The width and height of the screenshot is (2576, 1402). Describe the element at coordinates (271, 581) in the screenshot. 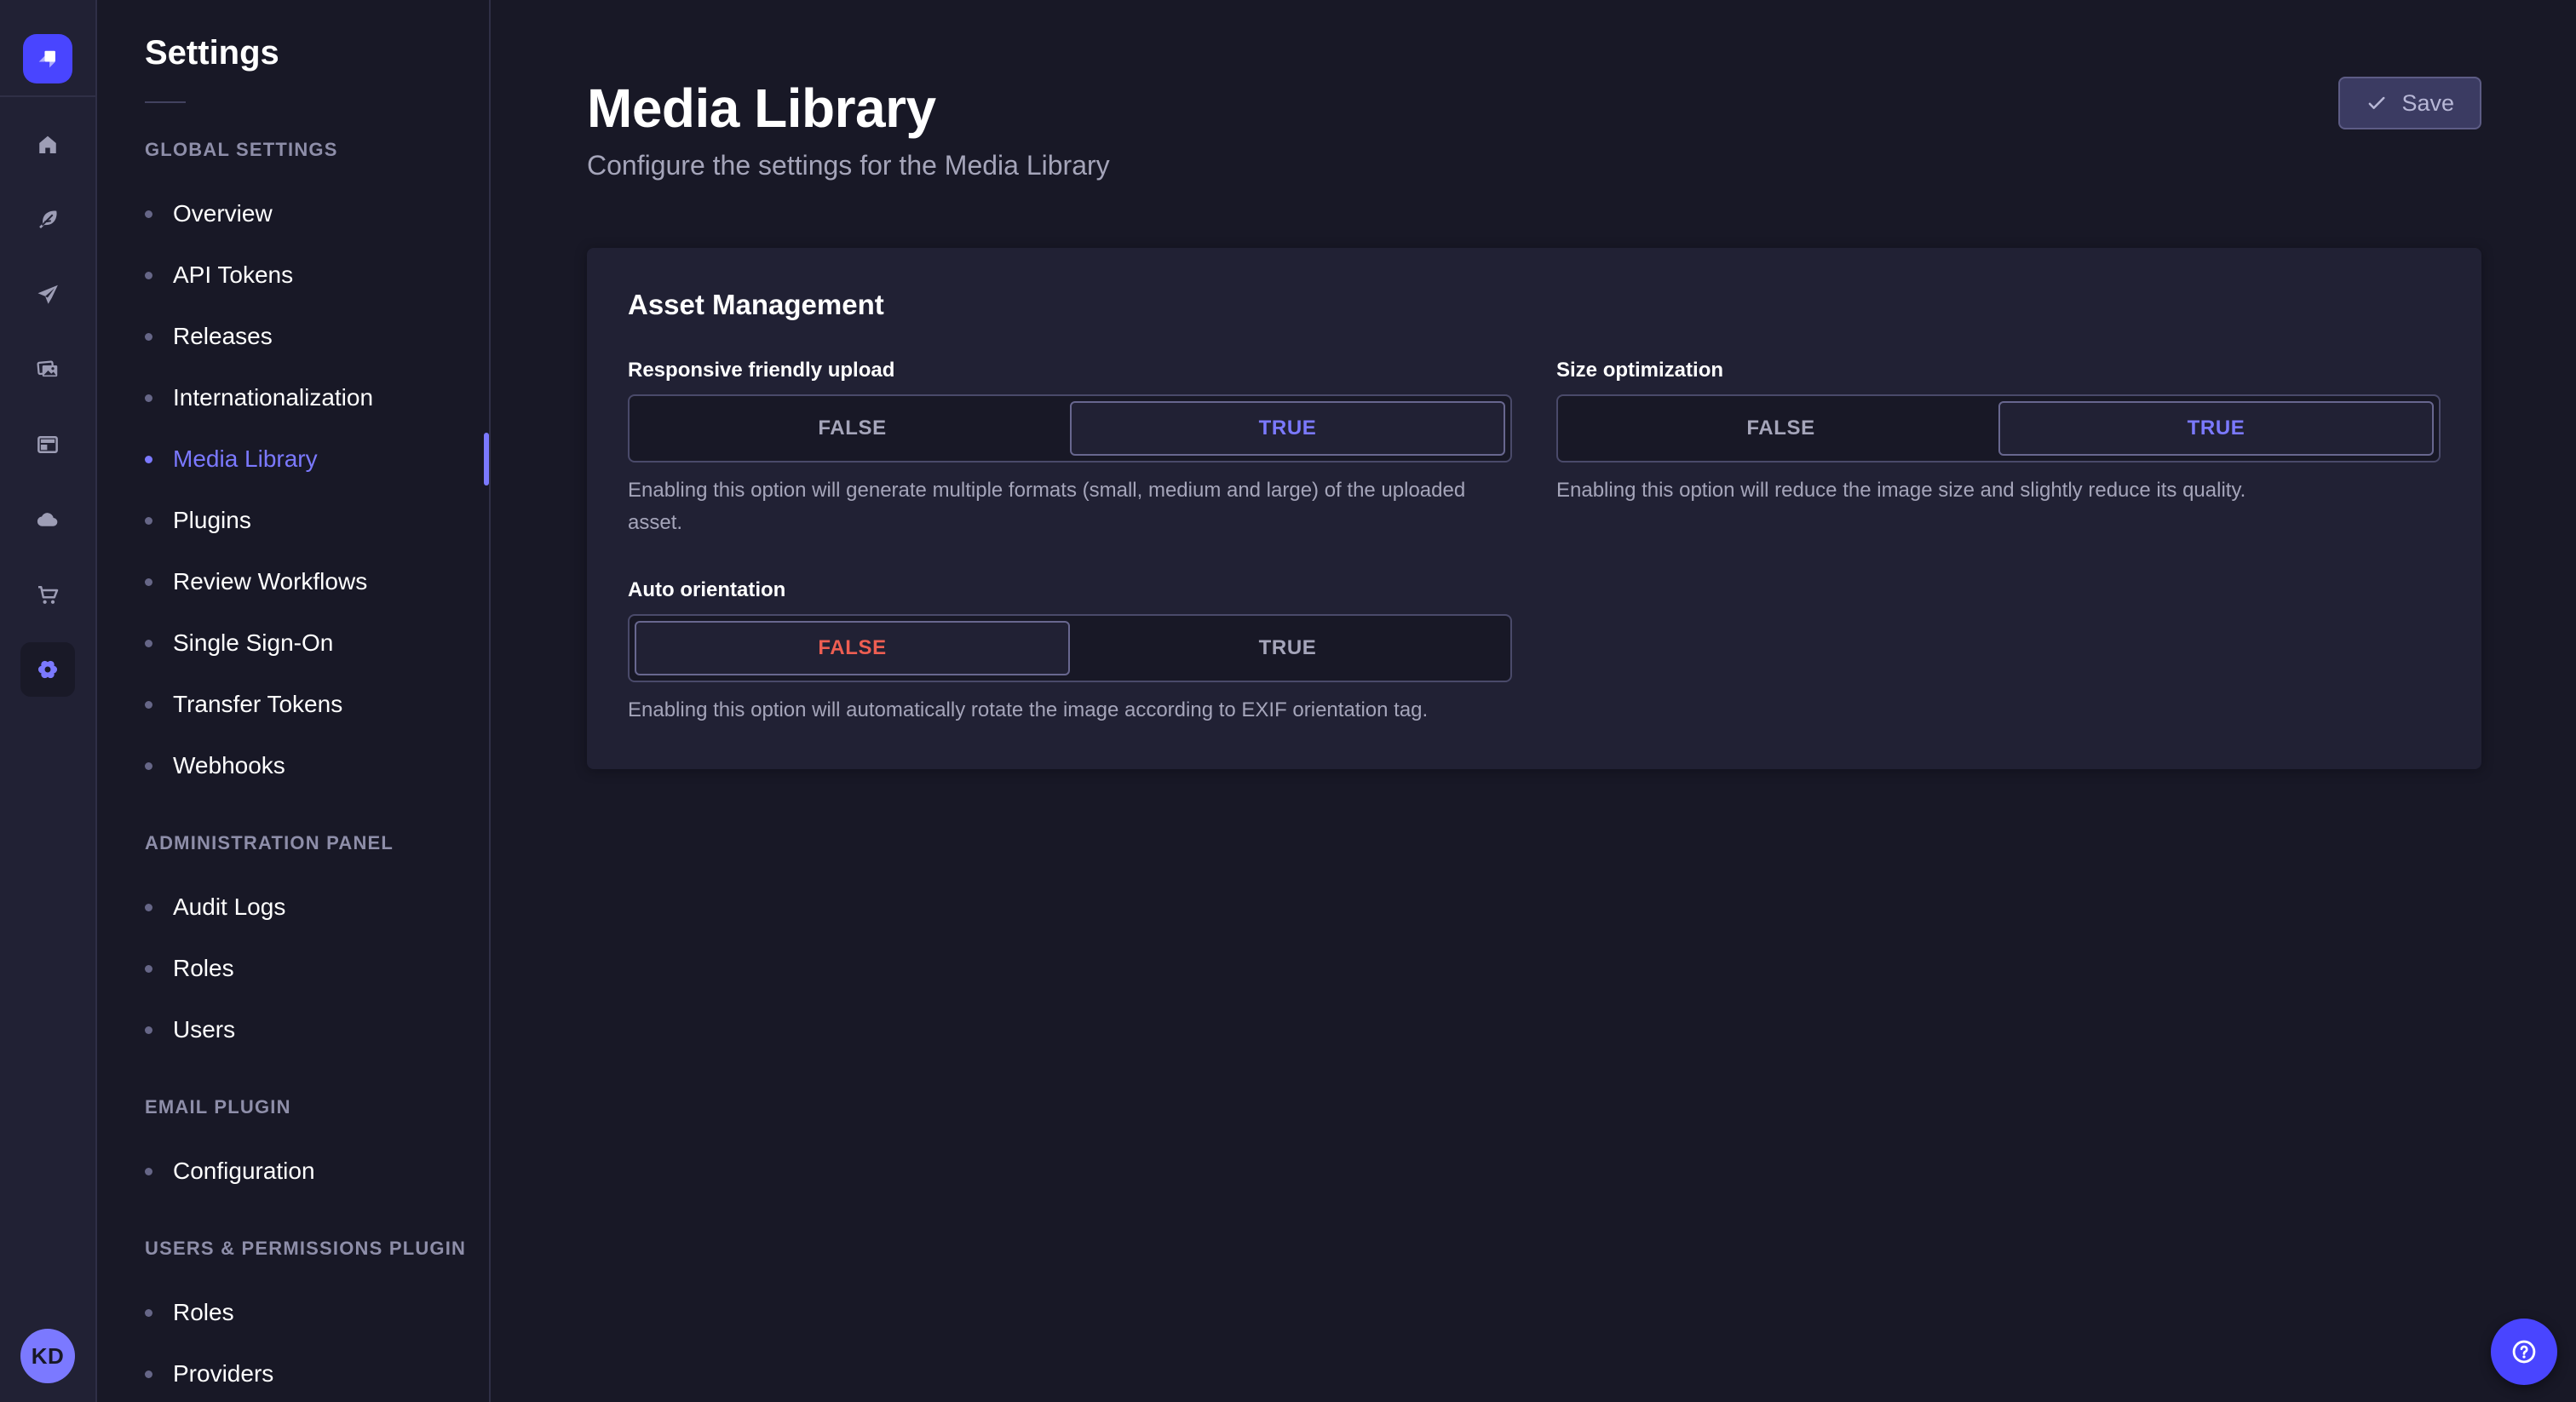

I see `sidebar-item-label: Review Workflows` at that location.